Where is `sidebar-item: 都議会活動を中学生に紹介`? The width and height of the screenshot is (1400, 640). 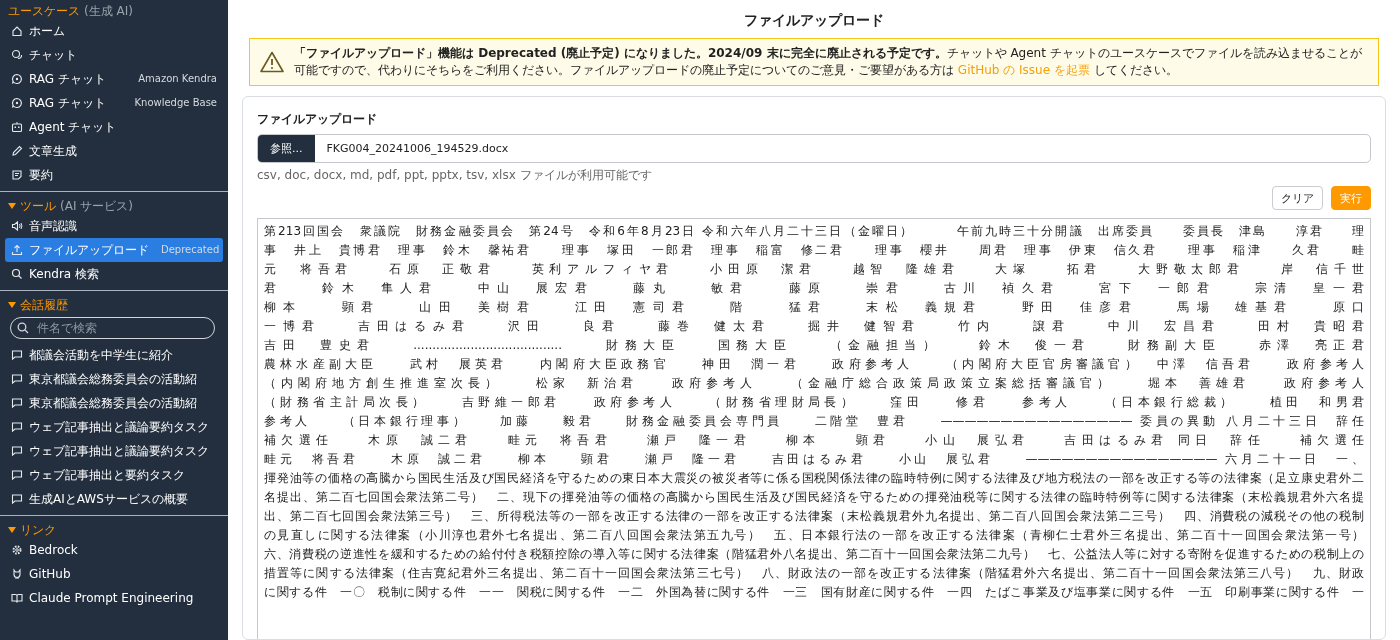 sidebar-item: 都議会活動を中学生に紹介 is located at coordinates (114, 355).